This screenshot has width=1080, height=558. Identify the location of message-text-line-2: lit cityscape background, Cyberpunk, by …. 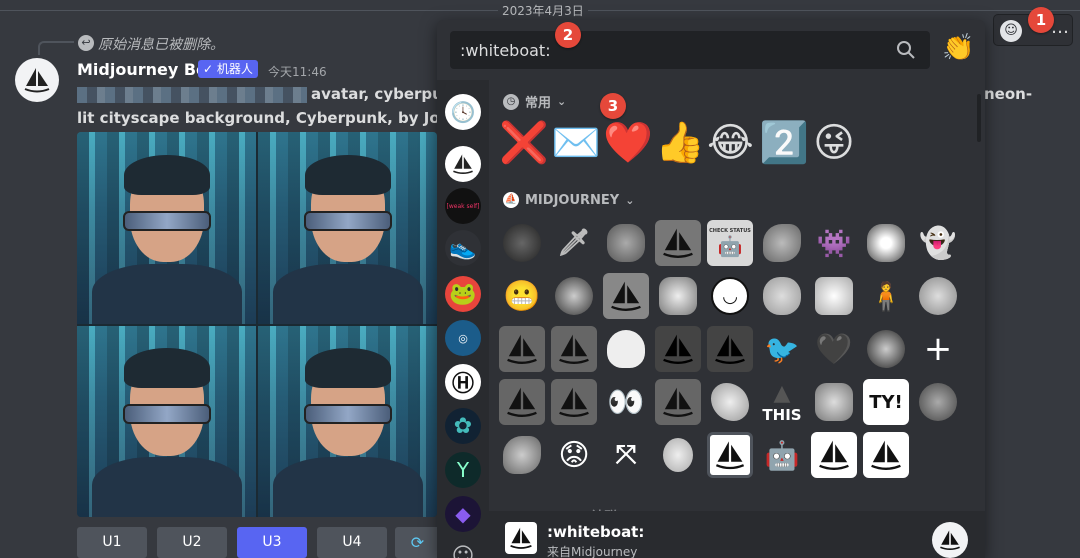
(257, 118).